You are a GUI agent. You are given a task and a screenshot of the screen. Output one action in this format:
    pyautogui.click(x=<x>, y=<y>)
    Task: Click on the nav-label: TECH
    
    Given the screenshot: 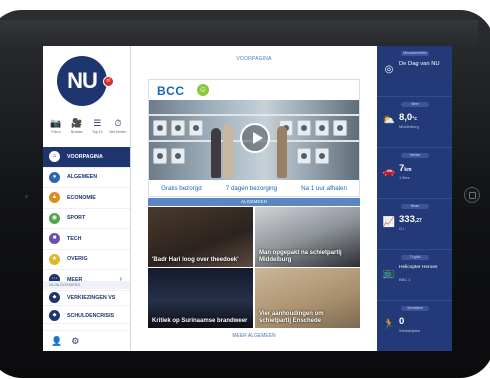 What is the action you would take?
    pyautogui.click(x=74, y=238)
    